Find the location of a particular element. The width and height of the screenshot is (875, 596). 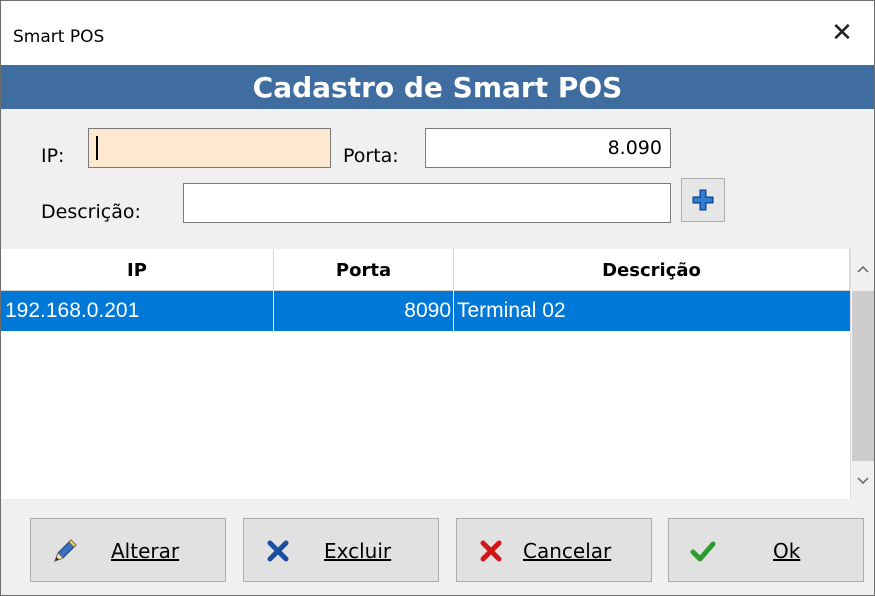

porta-input is located at coordinates (548, 148).